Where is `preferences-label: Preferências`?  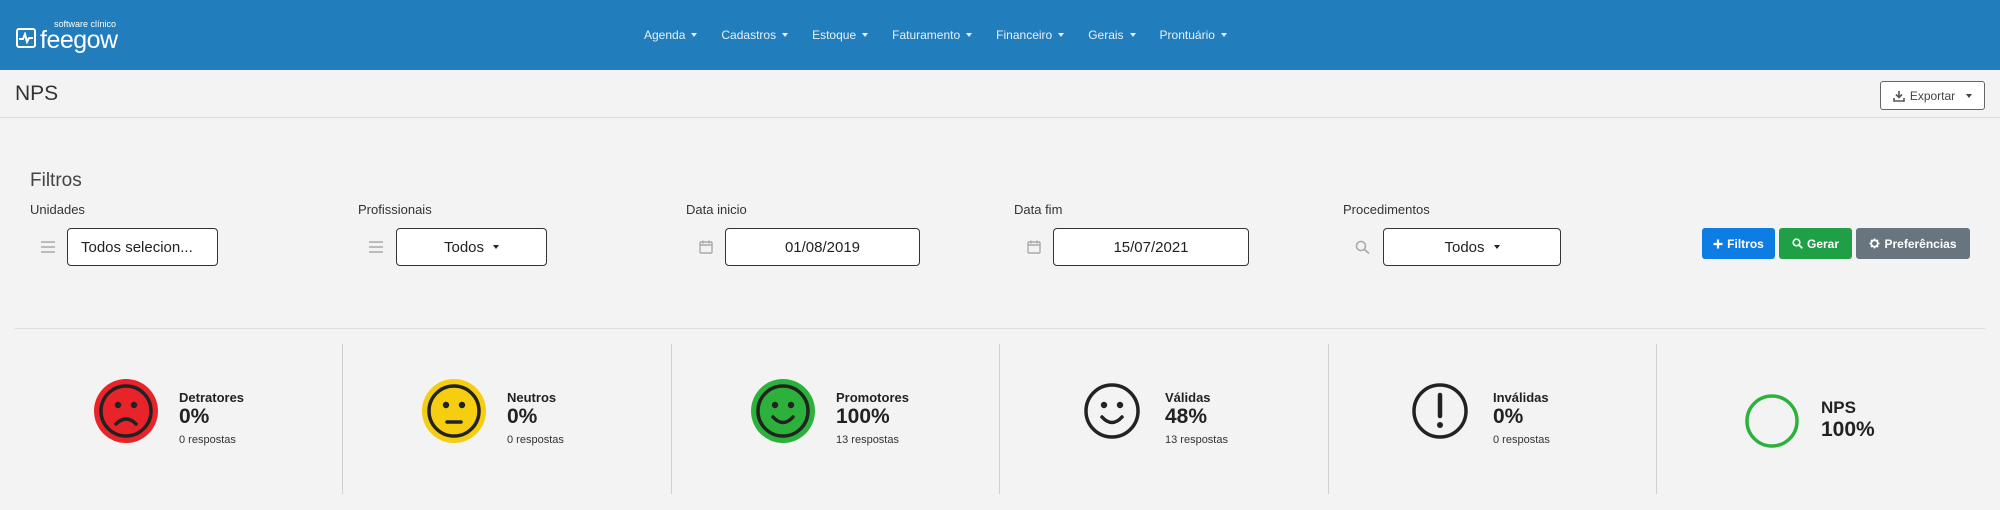 preferences-label: Preferências is located at coordinates (1920, 243).